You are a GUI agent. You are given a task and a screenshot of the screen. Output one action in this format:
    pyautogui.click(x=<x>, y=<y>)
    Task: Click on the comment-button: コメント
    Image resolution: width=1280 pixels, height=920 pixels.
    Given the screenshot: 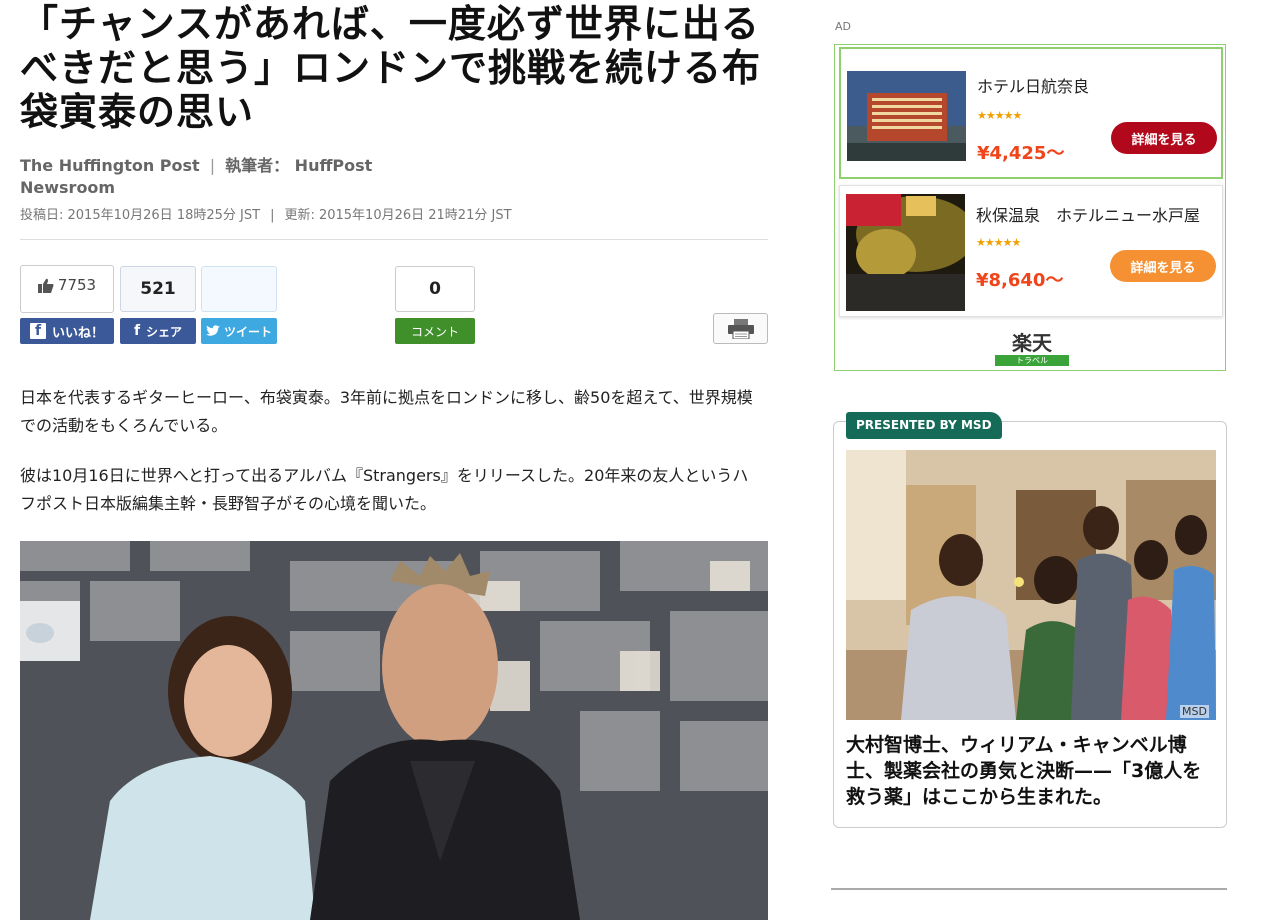 What is the action you would take?
    pyautogui.click(x=435, y=331)
    